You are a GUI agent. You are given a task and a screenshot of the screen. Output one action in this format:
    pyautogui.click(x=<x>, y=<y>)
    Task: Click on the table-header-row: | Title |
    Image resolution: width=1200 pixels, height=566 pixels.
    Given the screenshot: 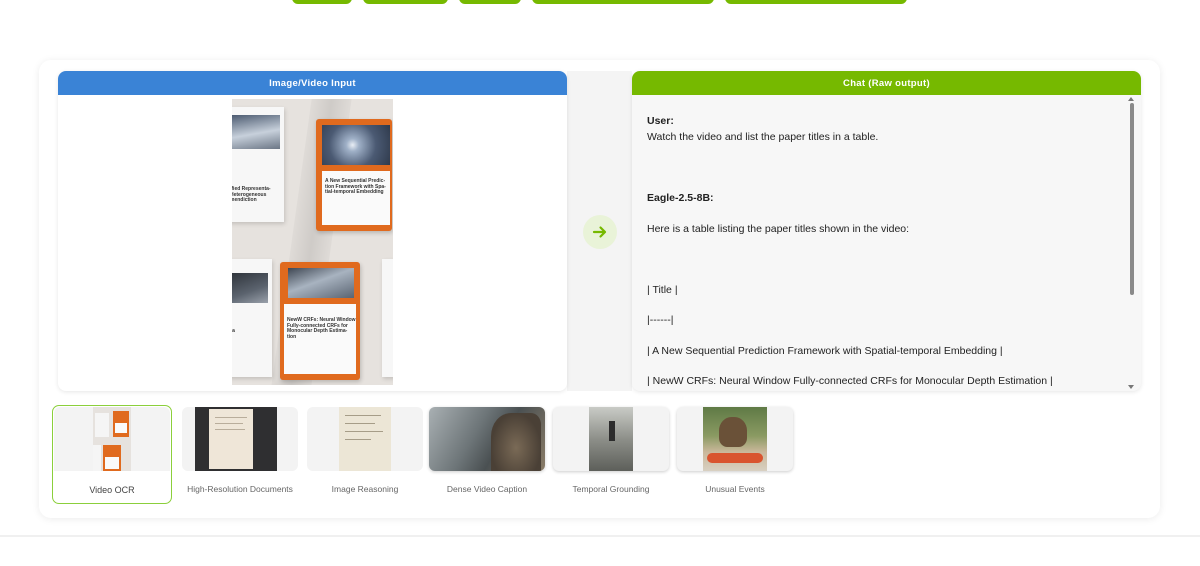 What is the action you would take?
    pyautogui.click(x=662, y=290)
    